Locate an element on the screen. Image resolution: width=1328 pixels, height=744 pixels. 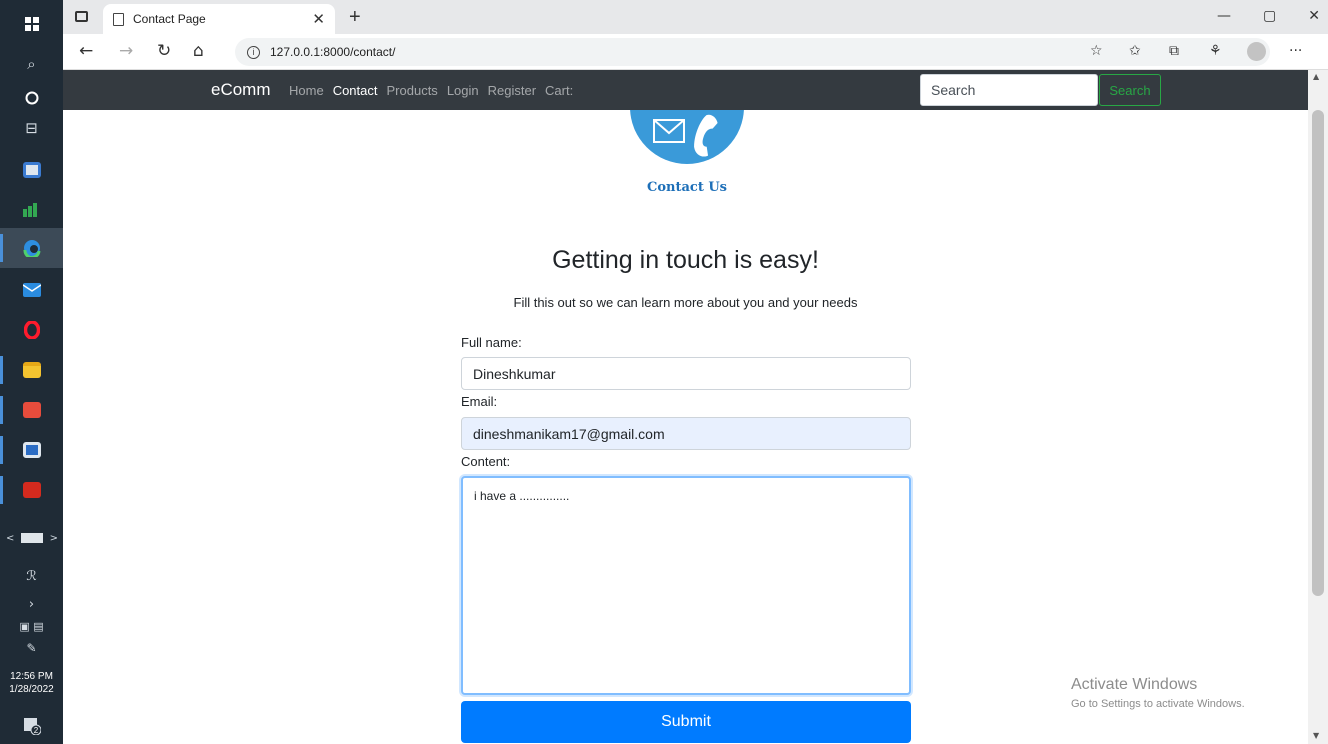
forward-icon: → is located at coordinates (126, 51).